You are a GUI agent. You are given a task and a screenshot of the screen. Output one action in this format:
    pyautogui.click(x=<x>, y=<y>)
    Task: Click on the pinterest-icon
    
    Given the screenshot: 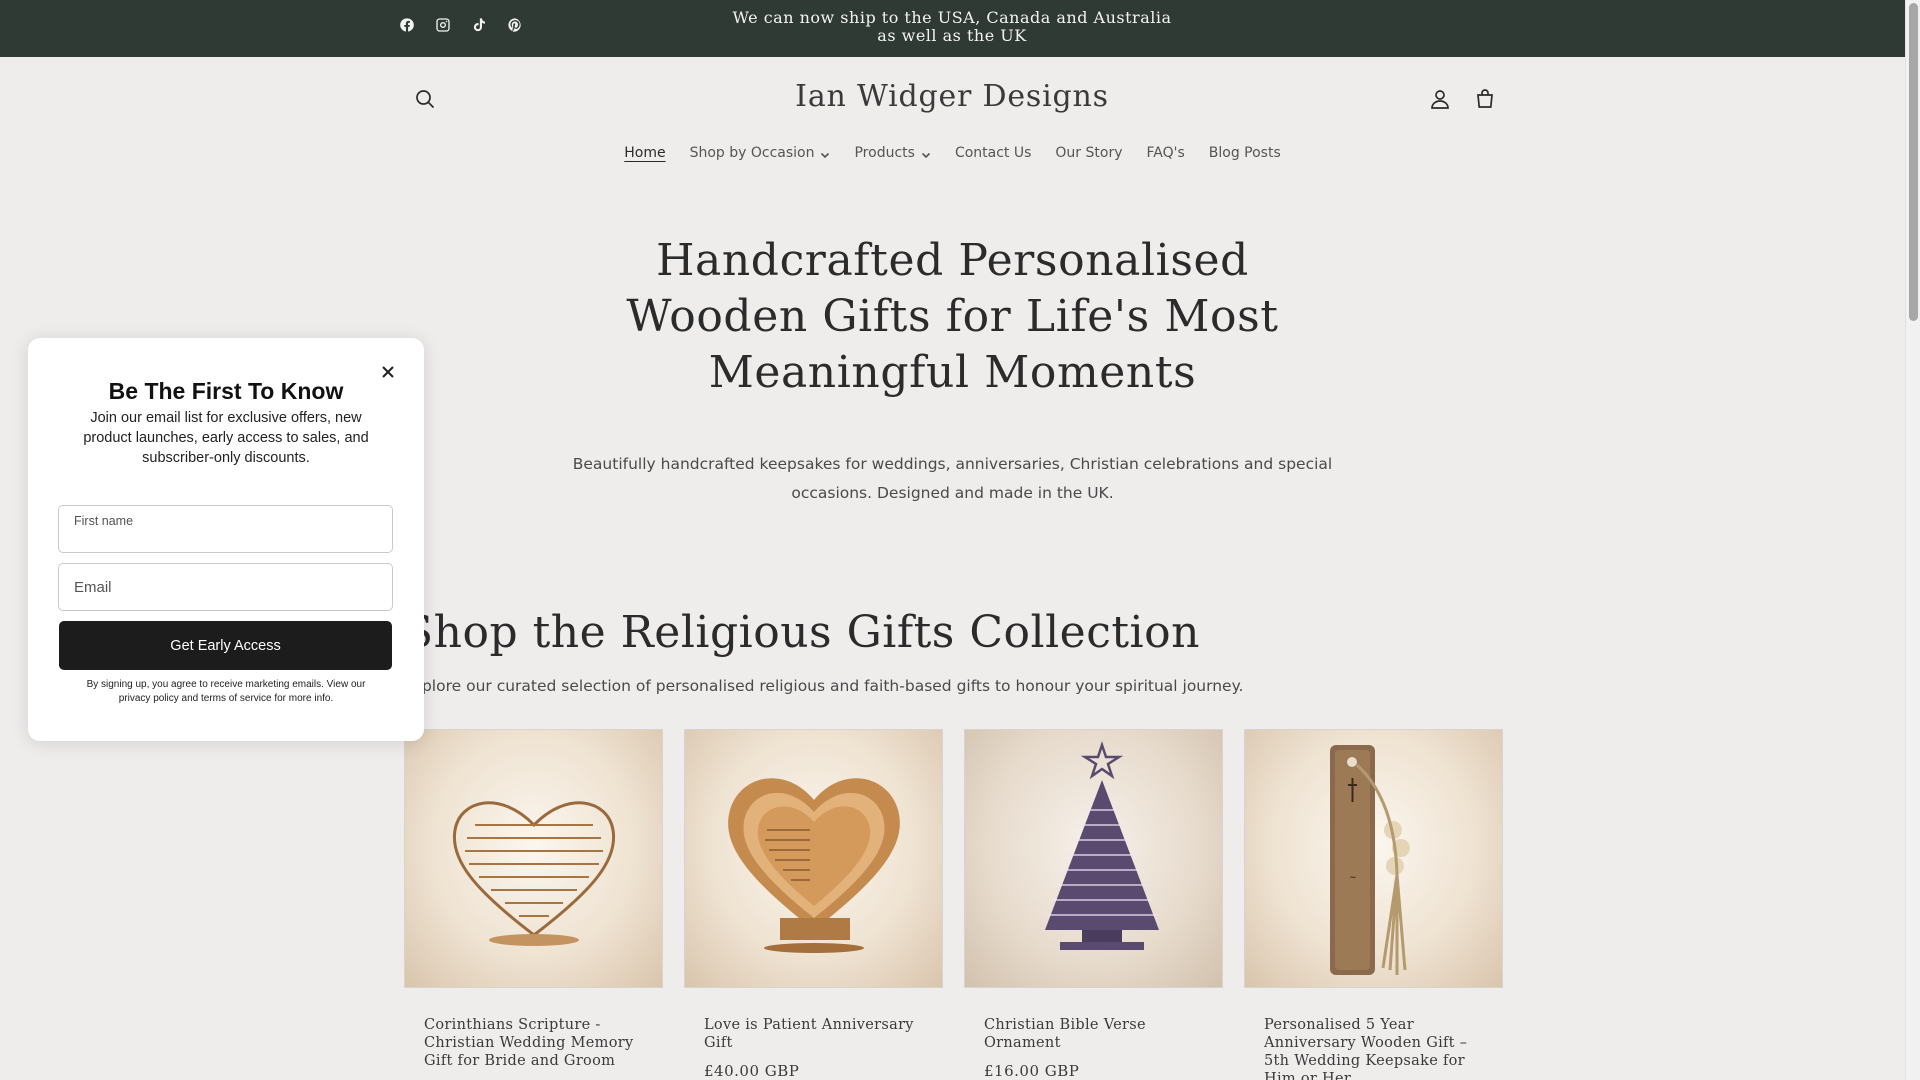 What is the action you would take?
    pyautogui.click(x=515, y=25)
    